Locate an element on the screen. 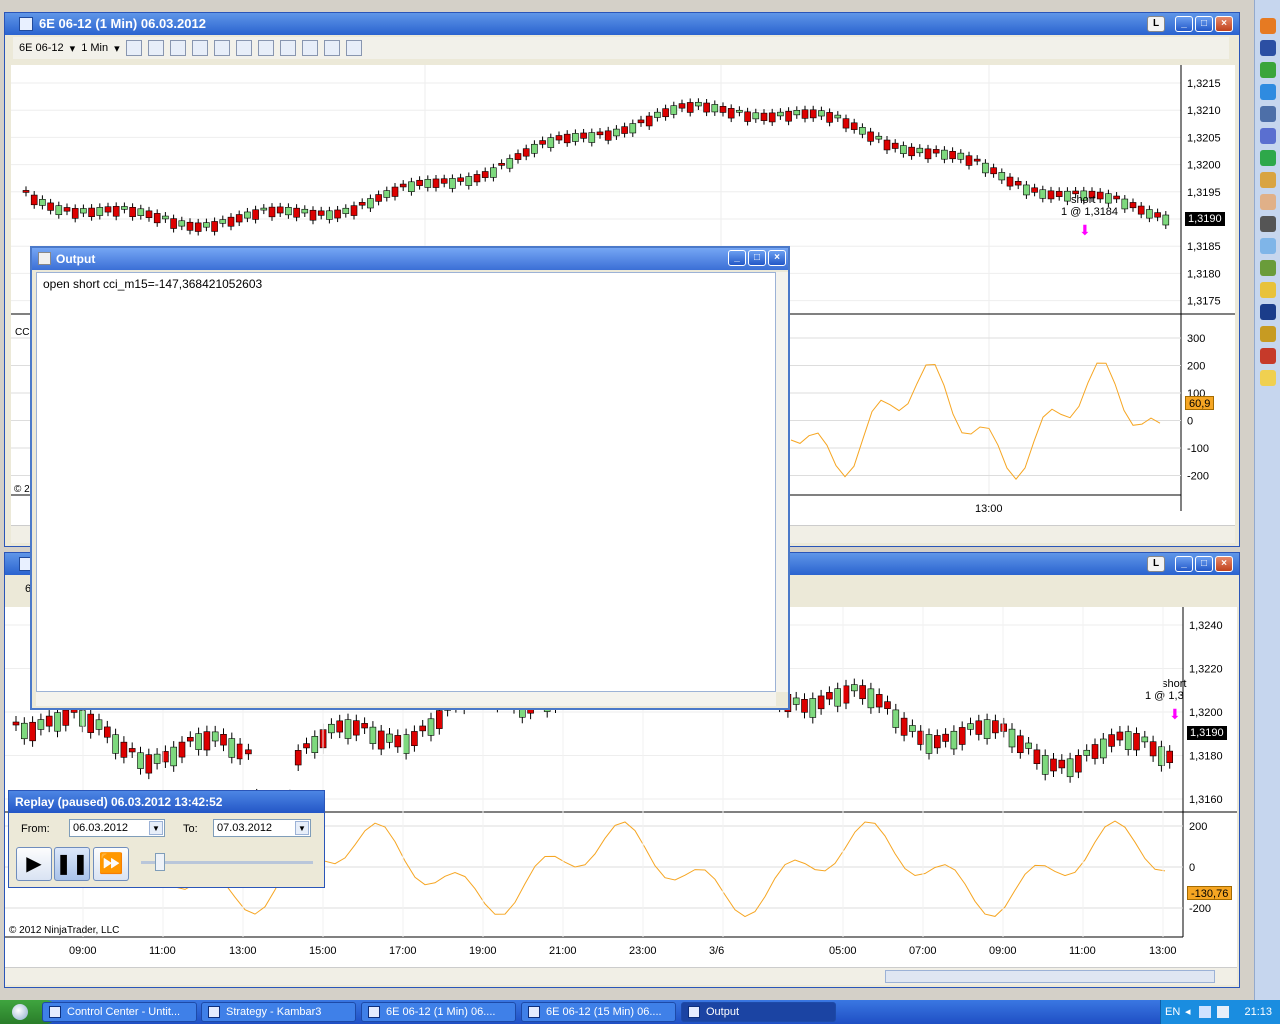 Image resolution: width=1280 pixels, height=1024 pixels. time-tick-label: 3/6 is located at coordinates (716, 951).